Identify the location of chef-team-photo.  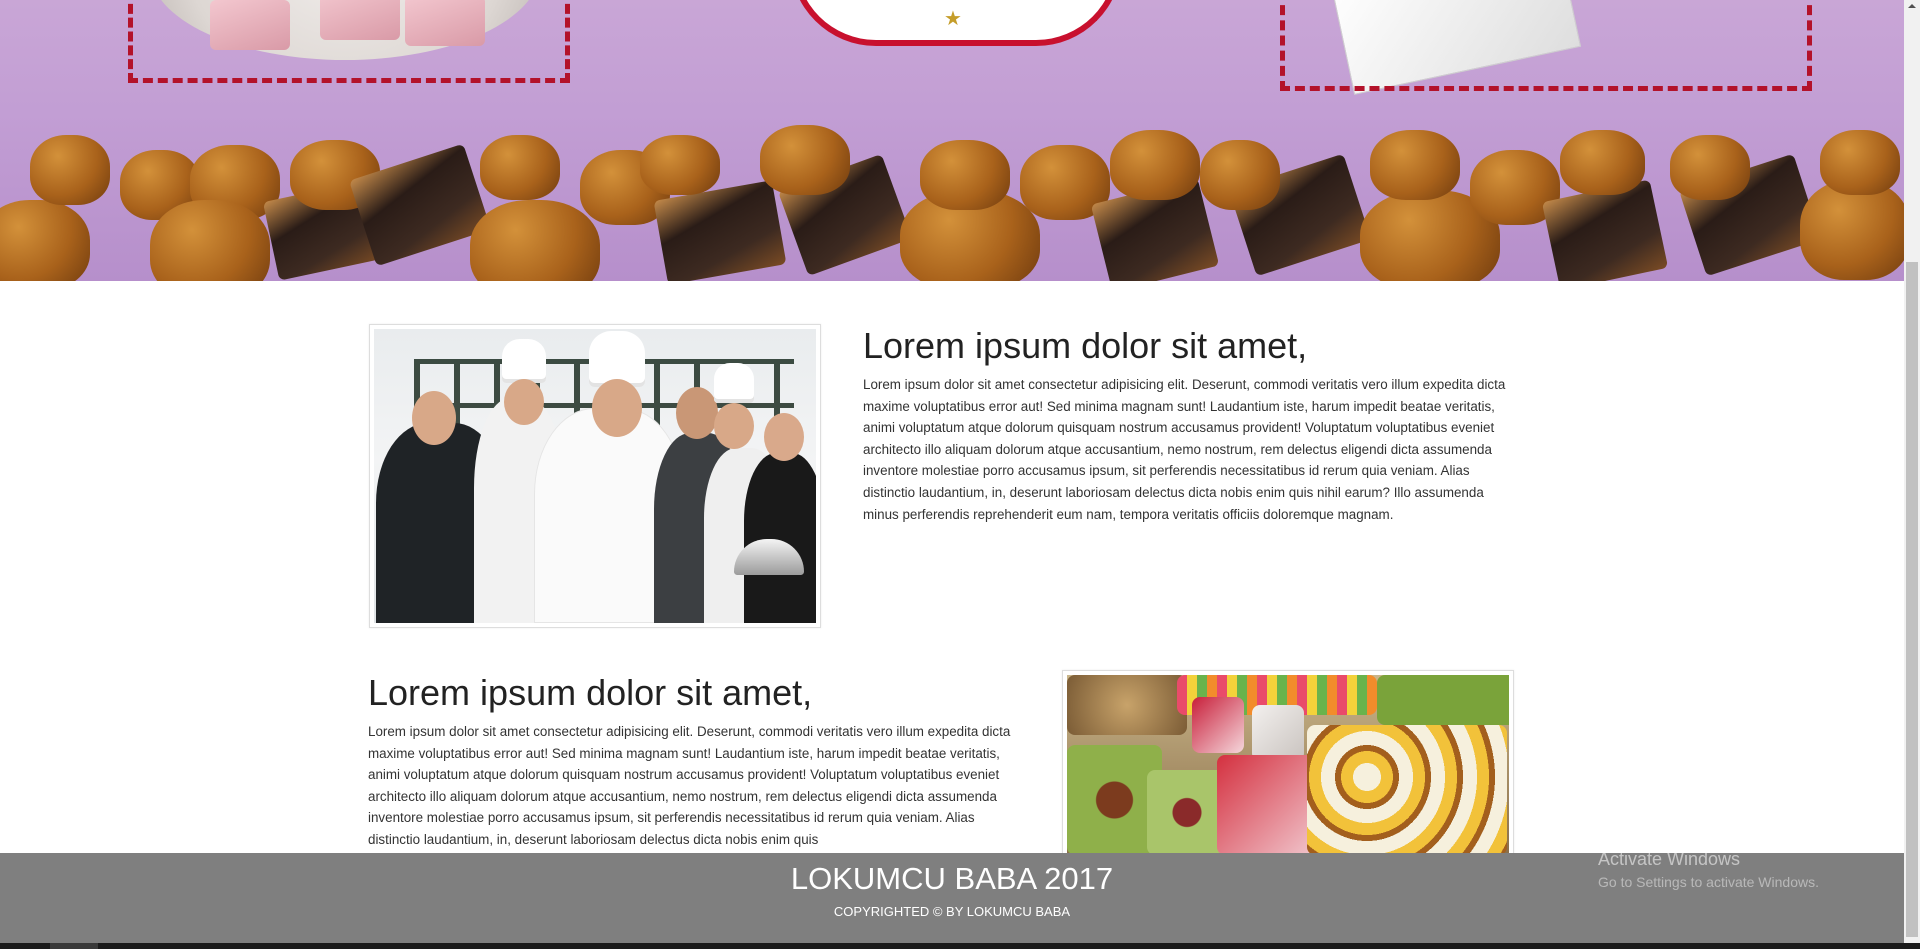
(595, 476).